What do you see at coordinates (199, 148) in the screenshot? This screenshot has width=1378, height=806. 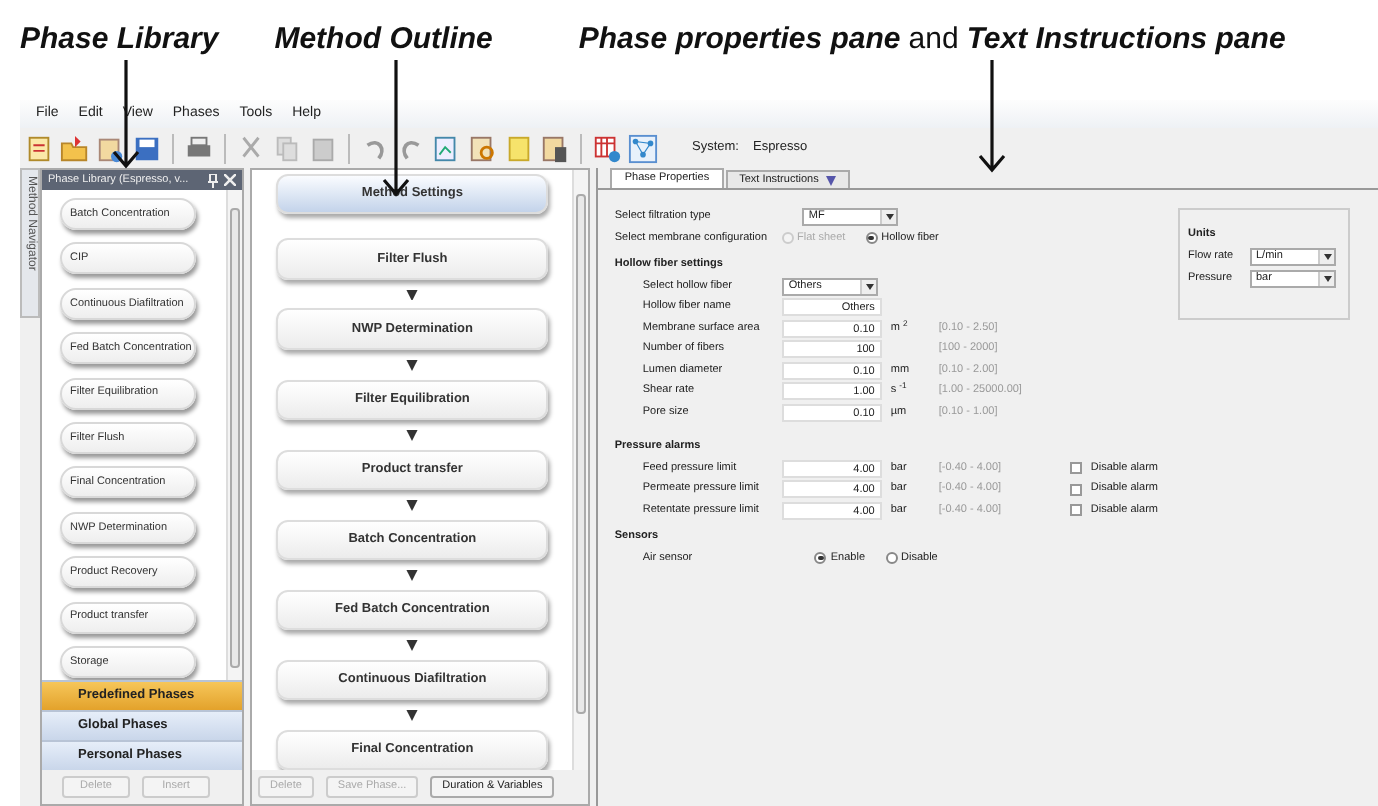 I see `print-icon` at bounding box center [199, 148].